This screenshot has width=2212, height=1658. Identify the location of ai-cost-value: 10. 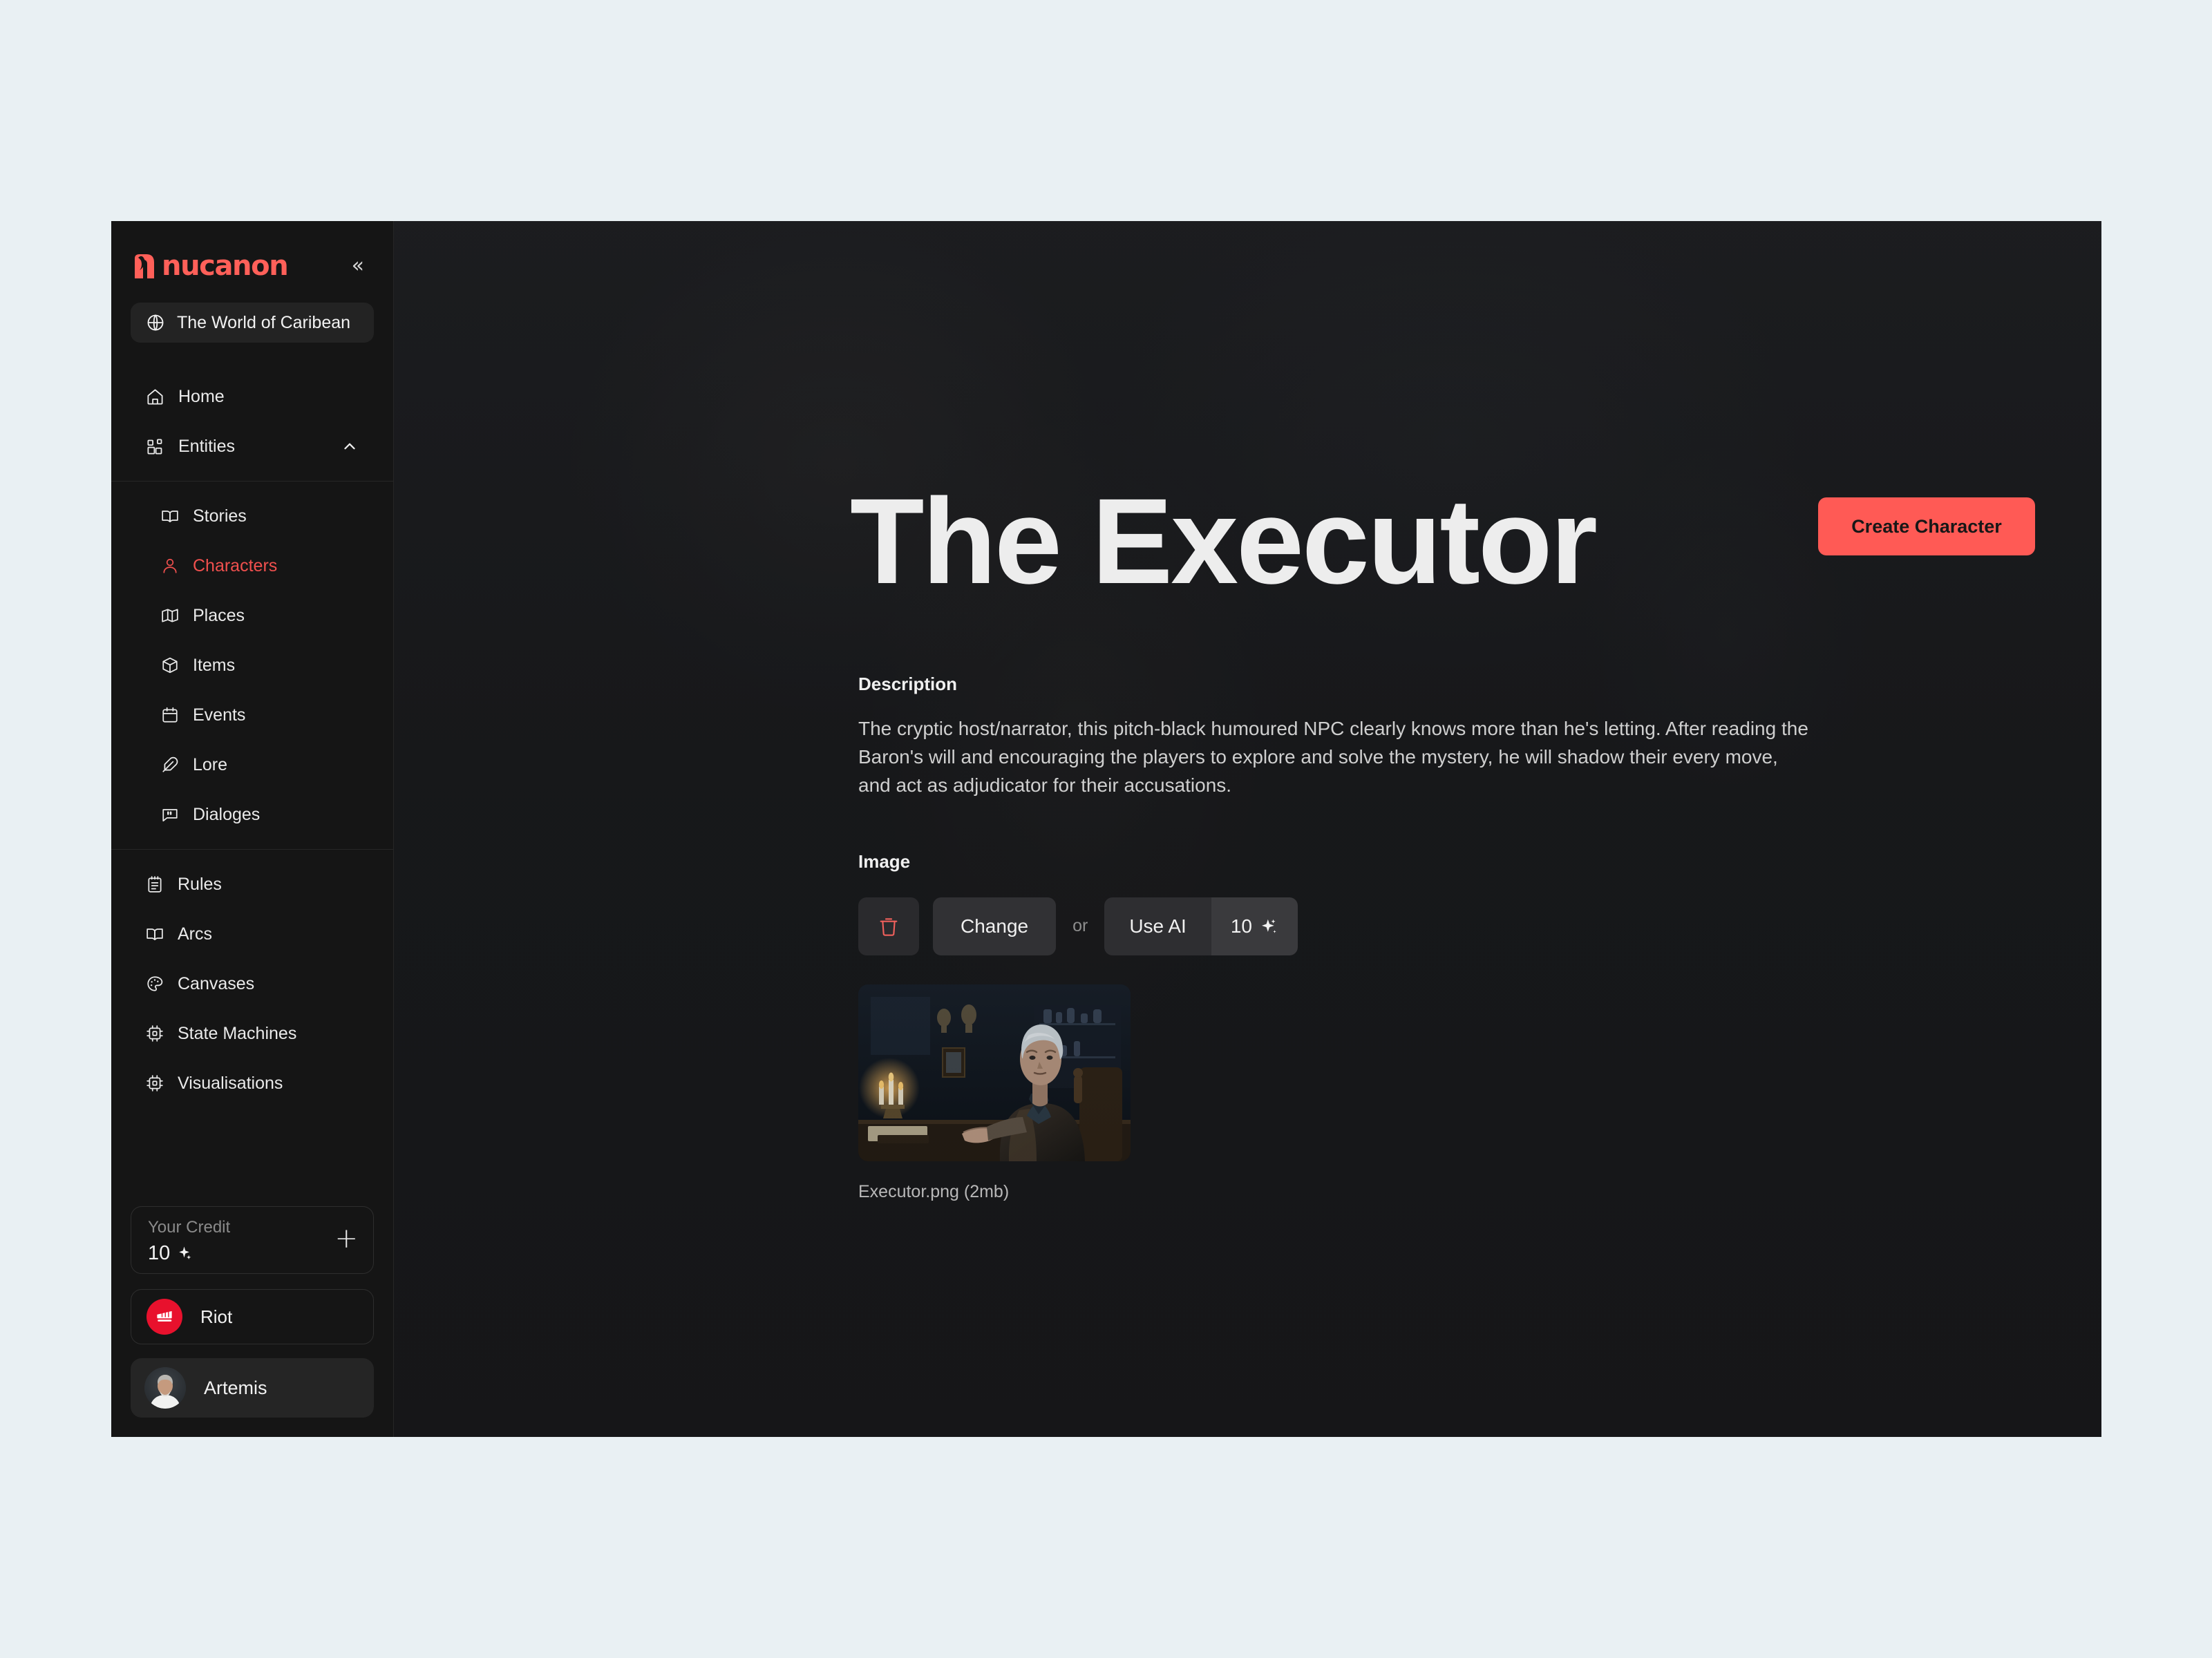
(1241, 926).